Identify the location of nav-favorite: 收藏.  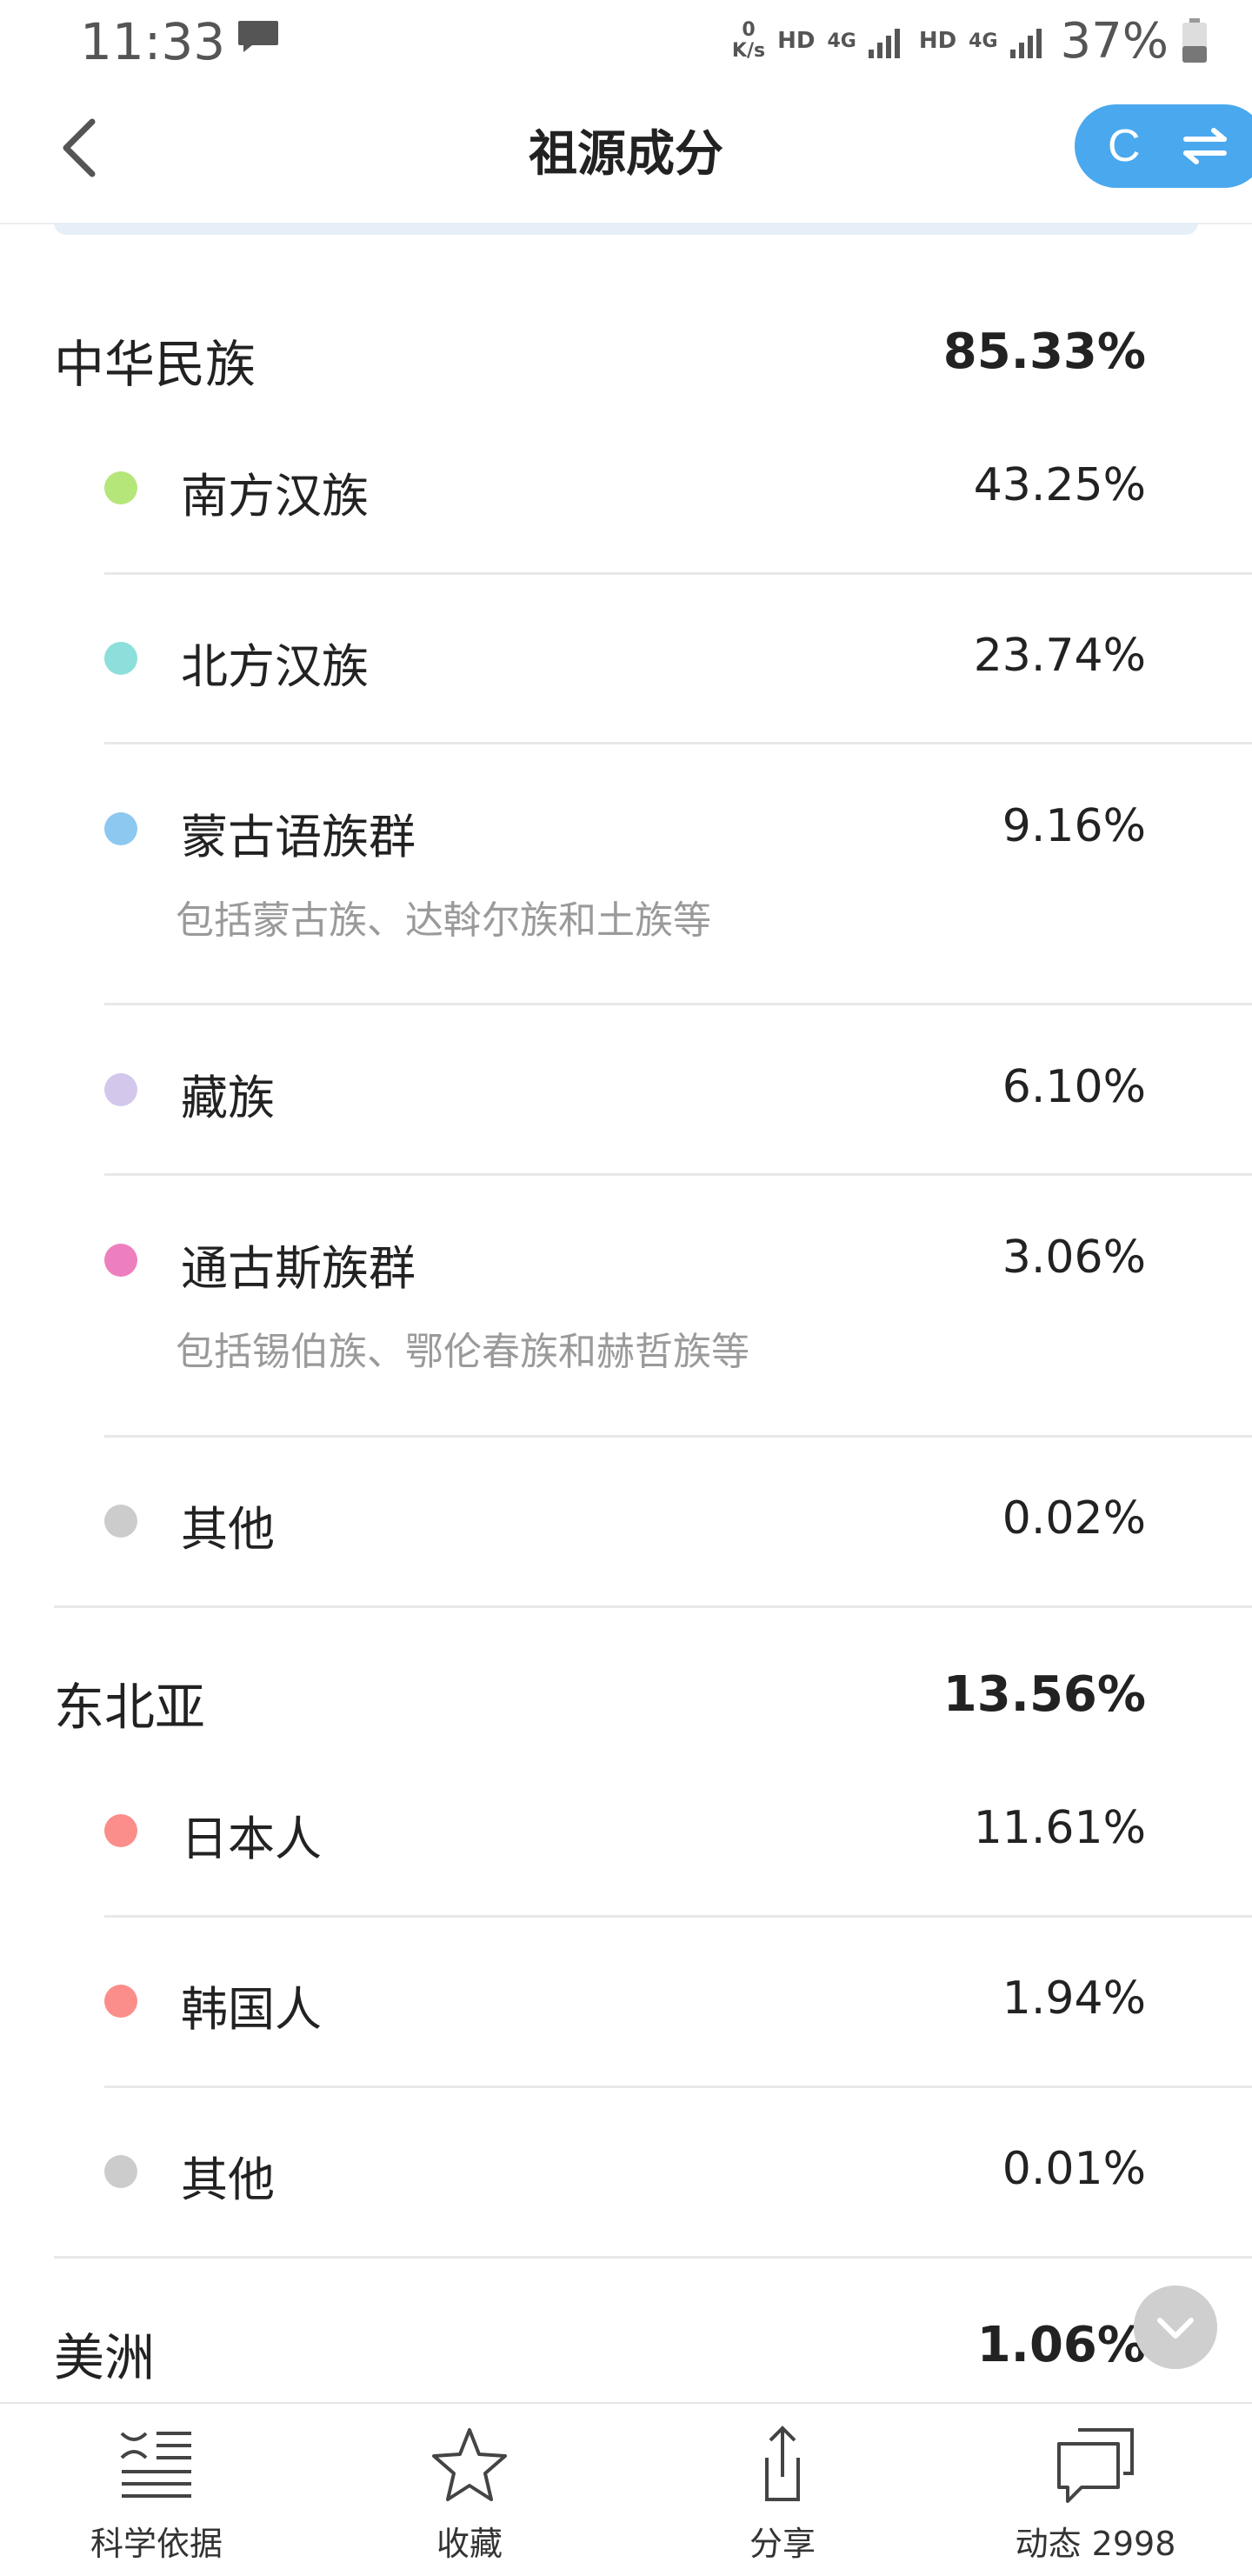
(469, 2490).